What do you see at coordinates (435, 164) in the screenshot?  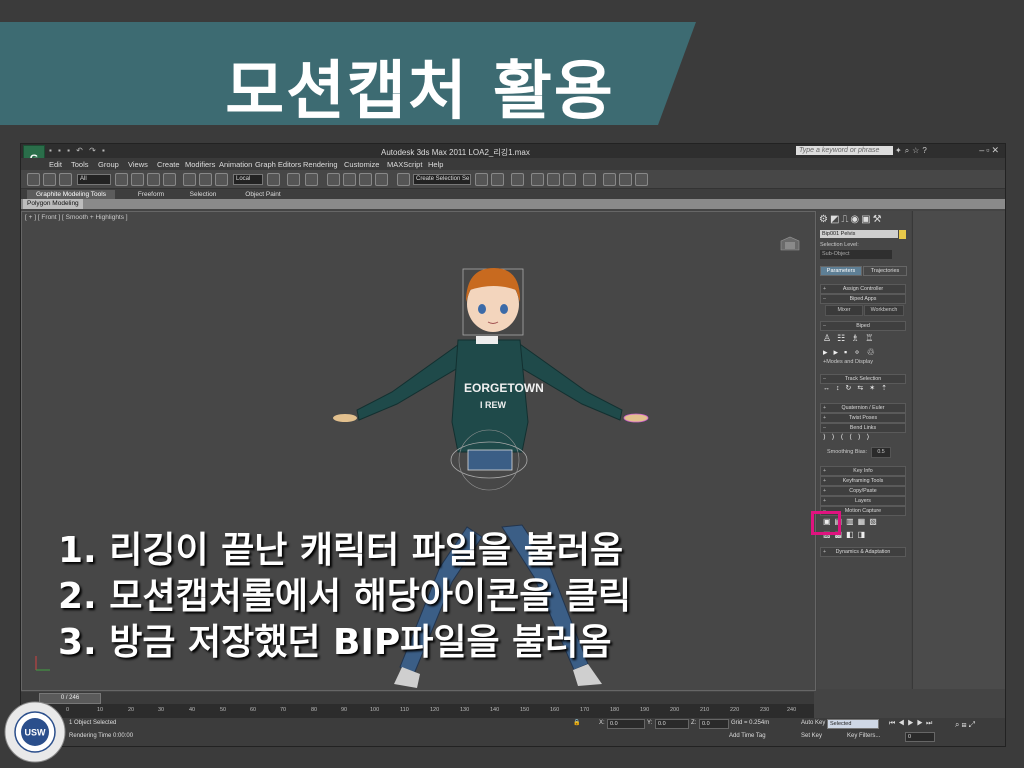 I see `menu-help: Help` at bounding box center [435, 164].